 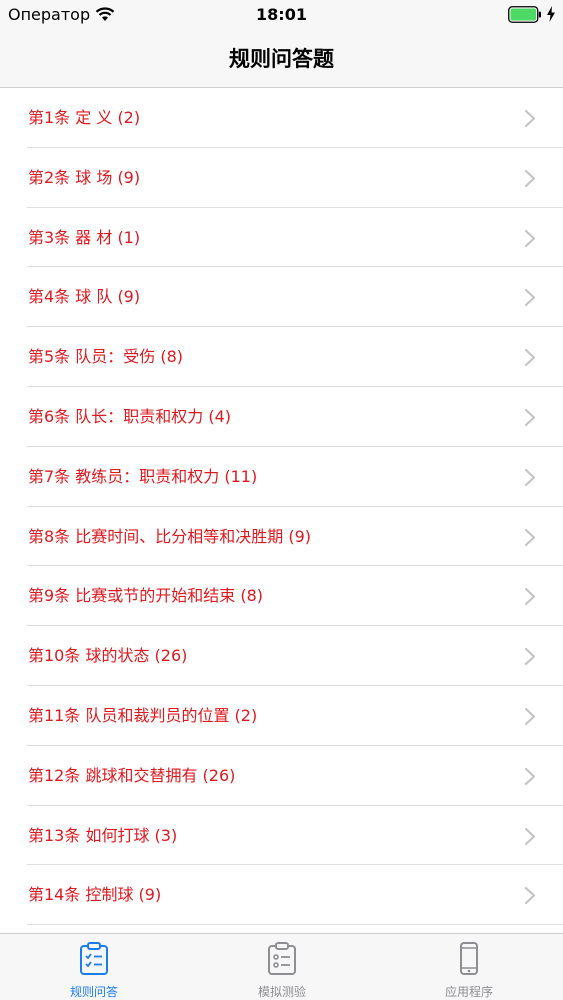 What do you see at coordinates (281, 178) in the screenshot?
I see `list-item: 第2条 球 场 (9)` at bounding box center [281, 178].